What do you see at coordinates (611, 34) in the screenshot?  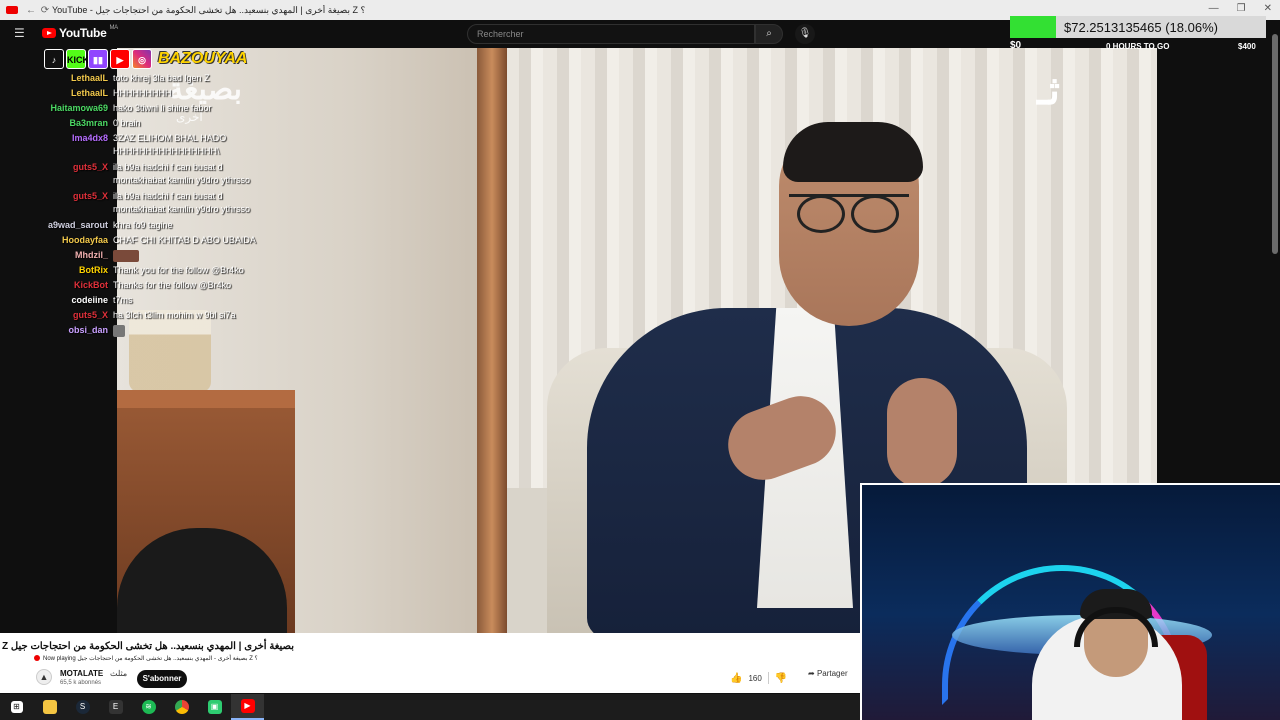 I see `search-input: Rechercher` at bounding box center [611, 34].